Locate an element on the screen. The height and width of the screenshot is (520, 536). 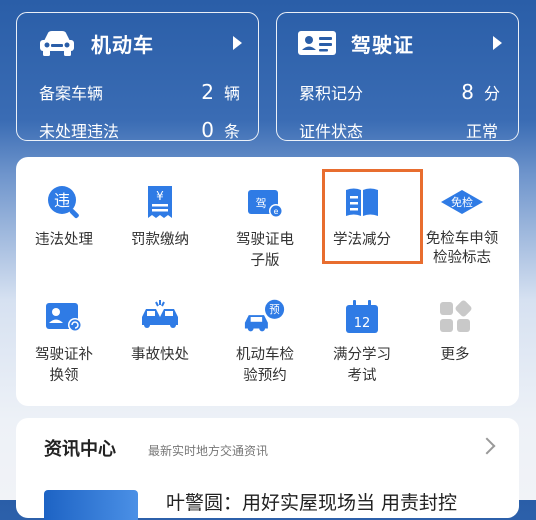
service-label: 驾驶证电 子版 is located at coordinates (265, 250).